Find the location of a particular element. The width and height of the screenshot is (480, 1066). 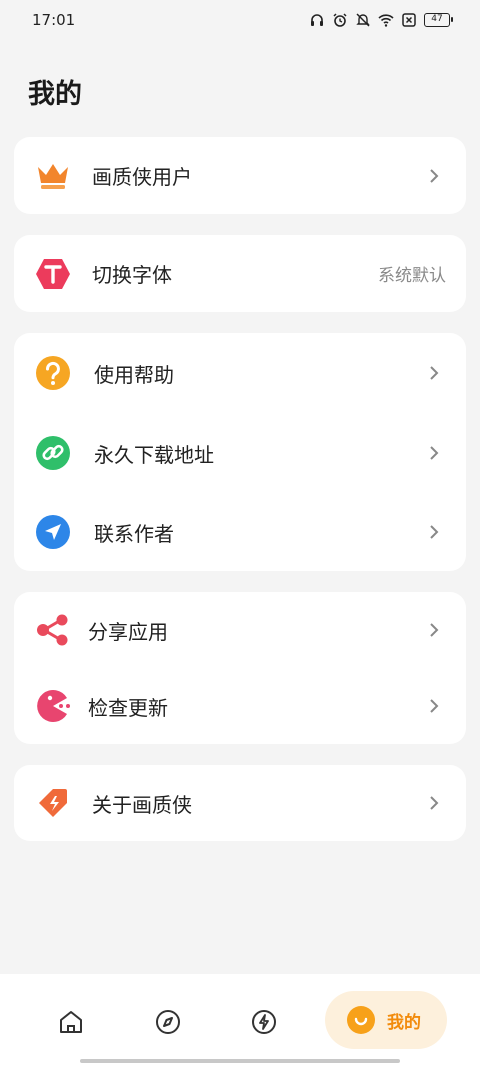

row-font: 切换字体 系统默认 is located at coordinates (240, 273).